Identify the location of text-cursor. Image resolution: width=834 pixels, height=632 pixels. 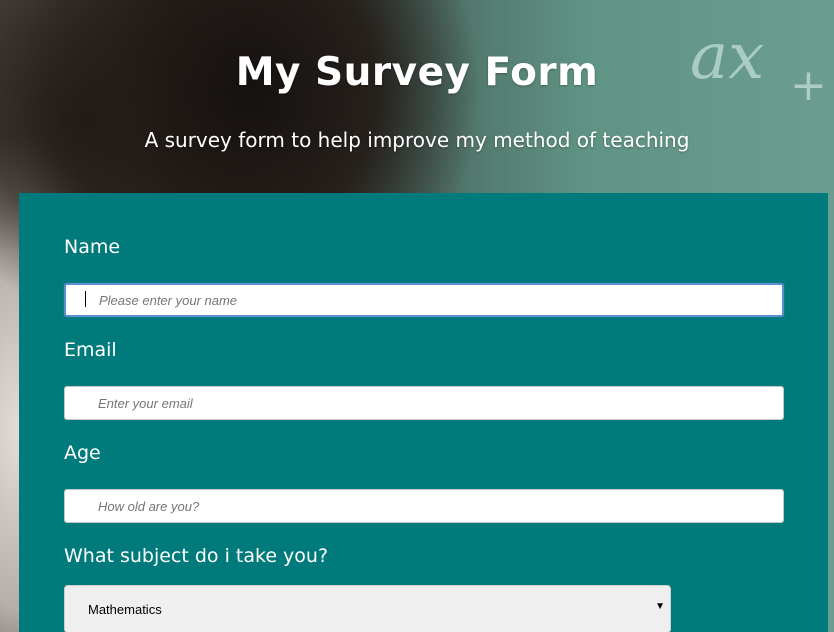
(85, 299).